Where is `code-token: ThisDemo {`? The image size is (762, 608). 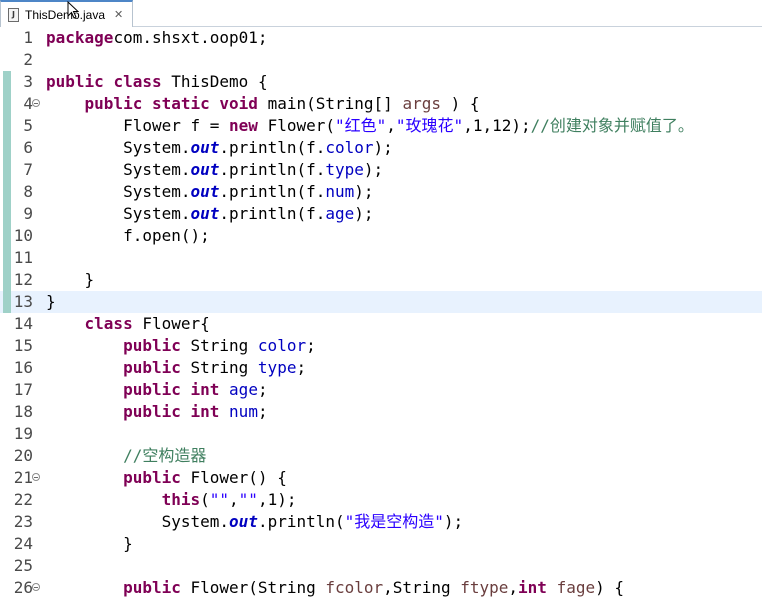 code-token: ThisDemo { is located at coordinates (214, 81).